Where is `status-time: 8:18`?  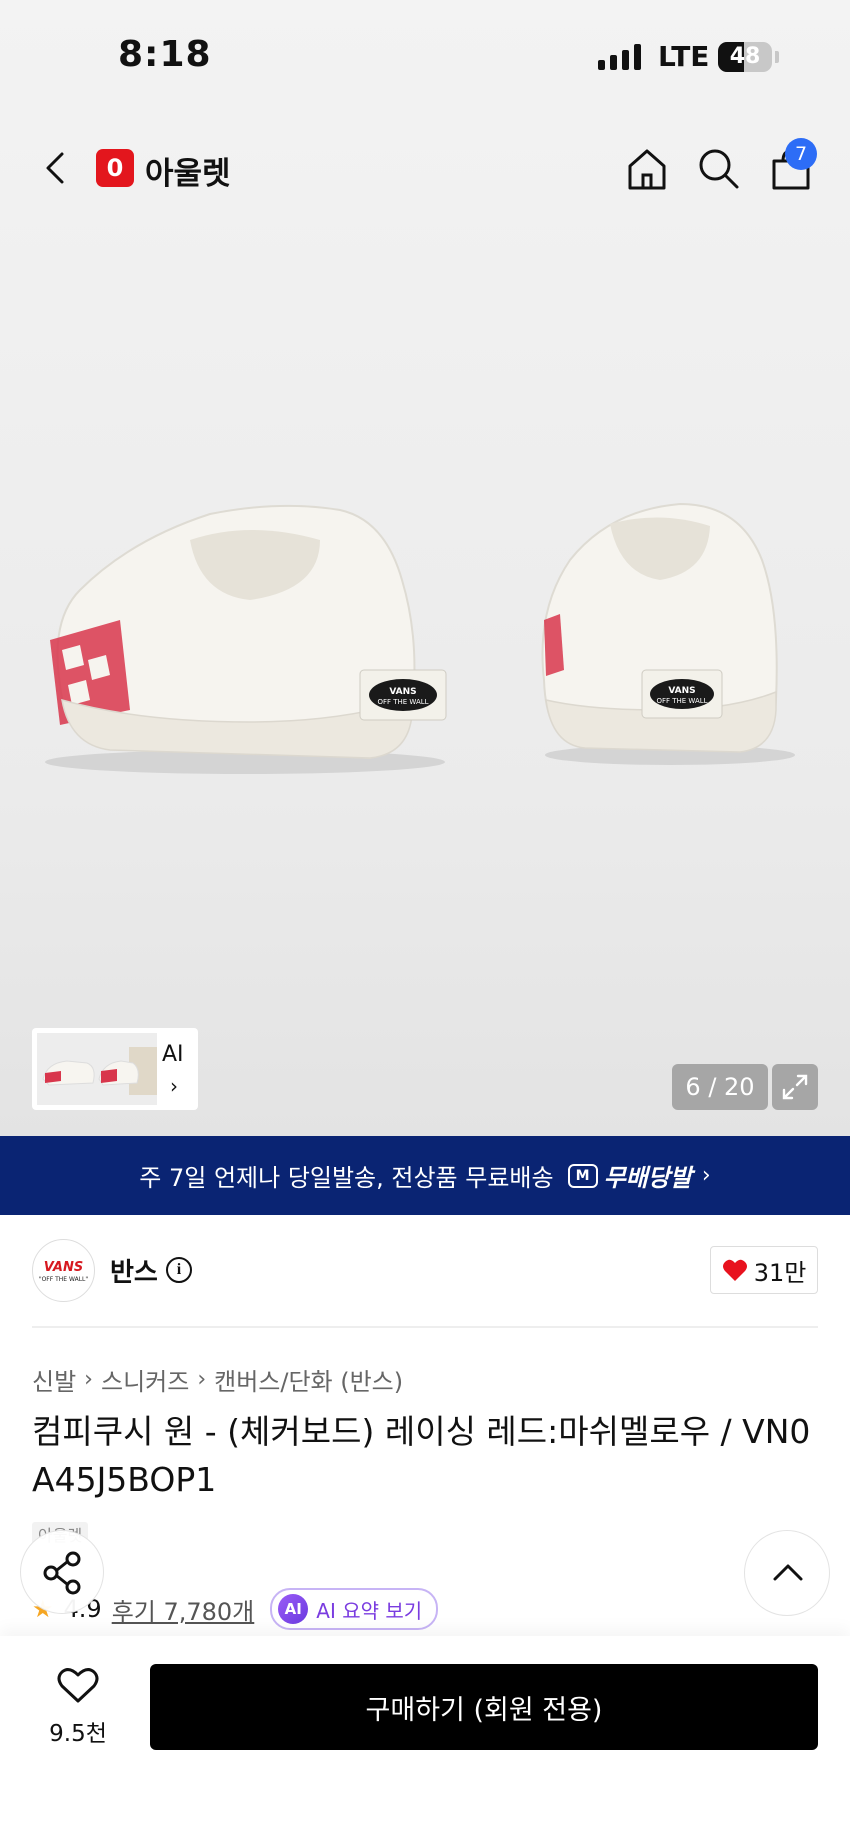 status-time: 8:18 is located at coordinates (165, 54).